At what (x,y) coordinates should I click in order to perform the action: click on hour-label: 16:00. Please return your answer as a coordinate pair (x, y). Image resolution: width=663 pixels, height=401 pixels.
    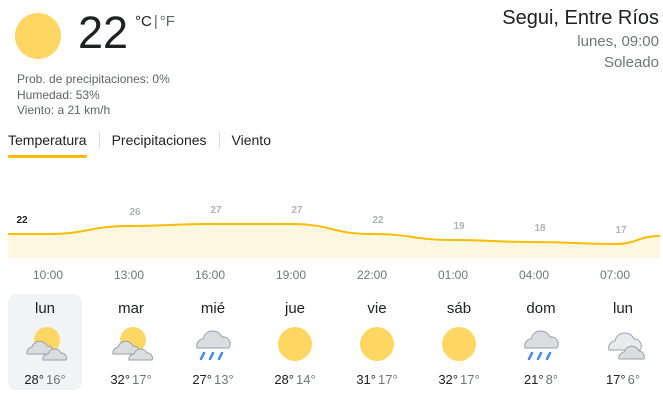
    Looking at the image, I should click on (210, 275).